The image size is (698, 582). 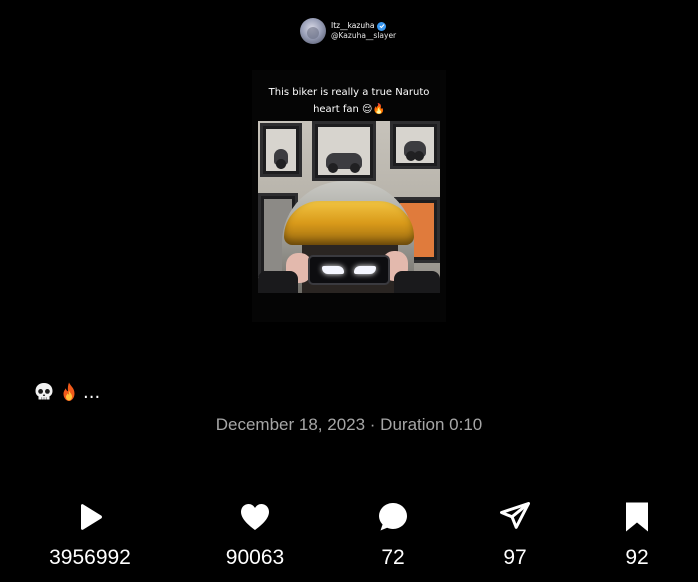 I want to click on helmet-visor, so click(x=349, y=223).